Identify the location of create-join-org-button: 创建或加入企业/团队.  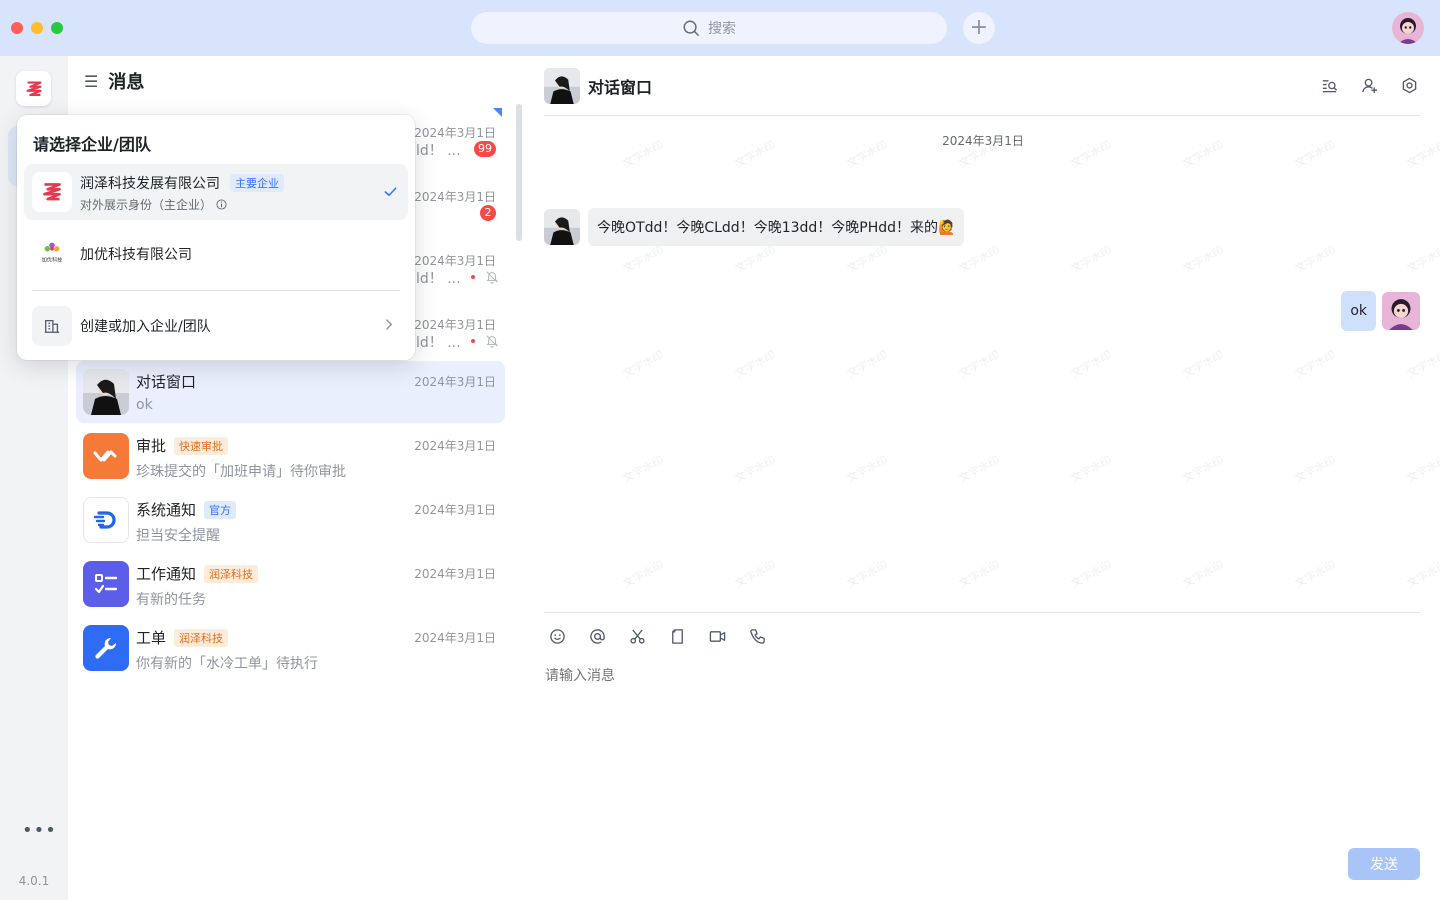
(216, 326).